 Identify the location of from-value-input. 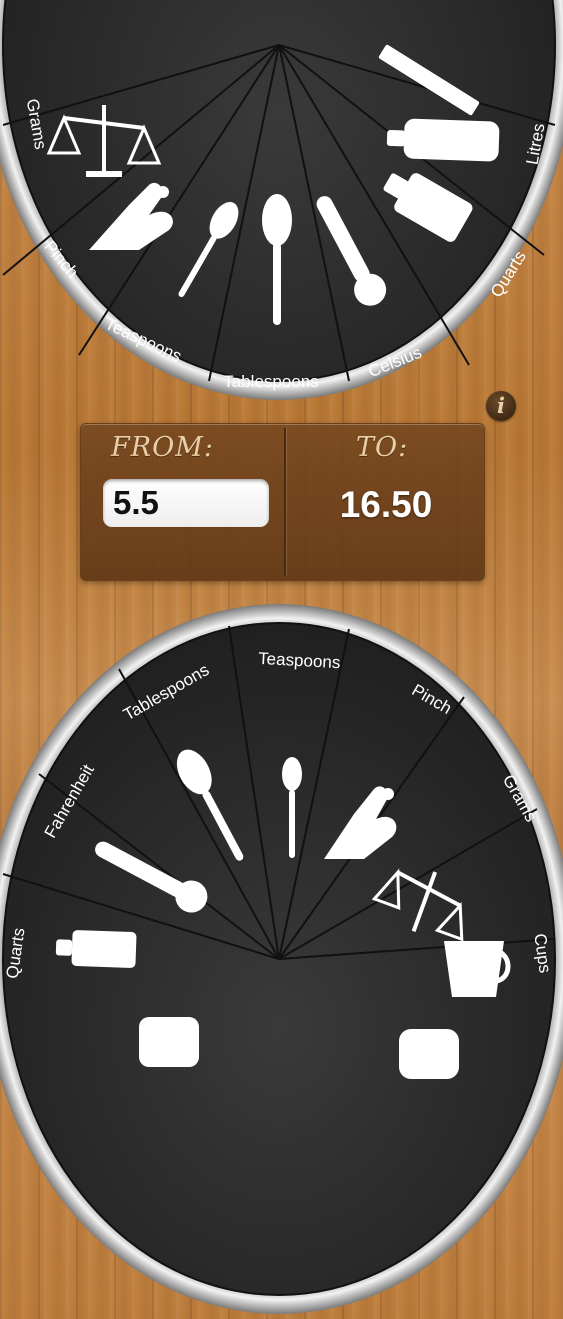
(186, 503).